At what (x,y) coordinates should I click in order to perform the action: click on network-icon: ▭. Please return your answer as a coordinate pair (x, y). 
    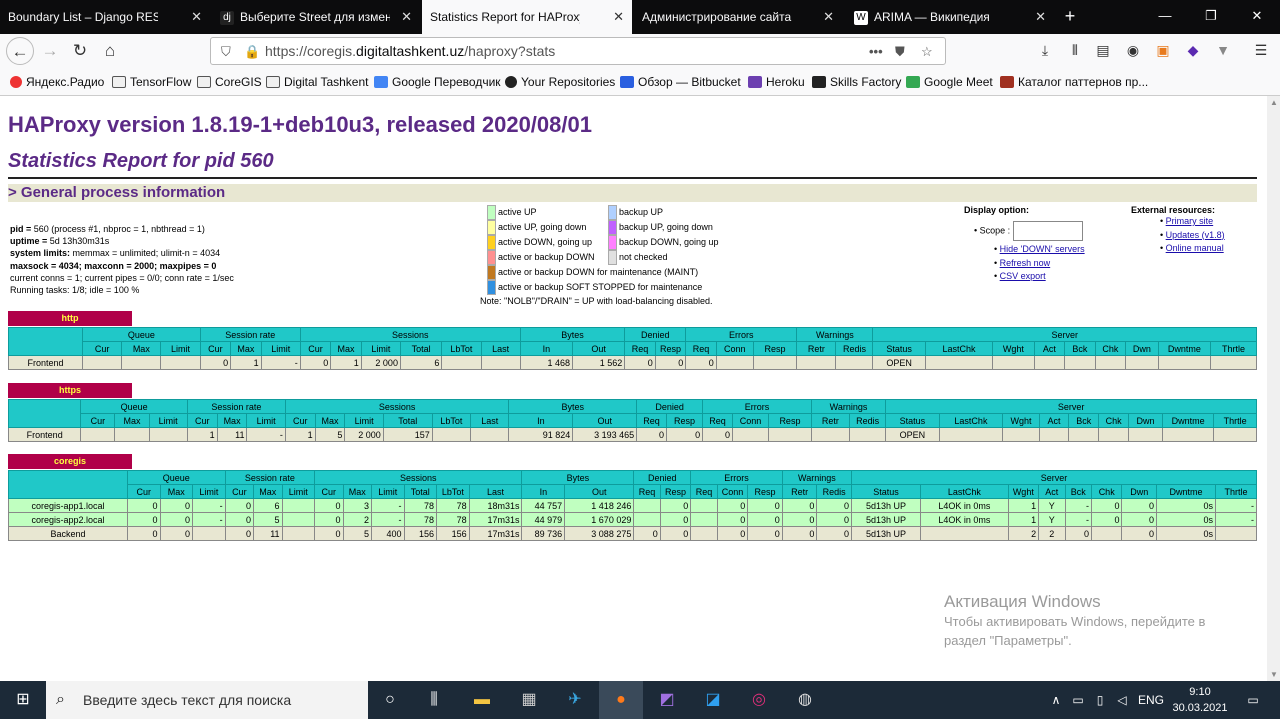
    Looking at the image, I should click on (1078, 700).